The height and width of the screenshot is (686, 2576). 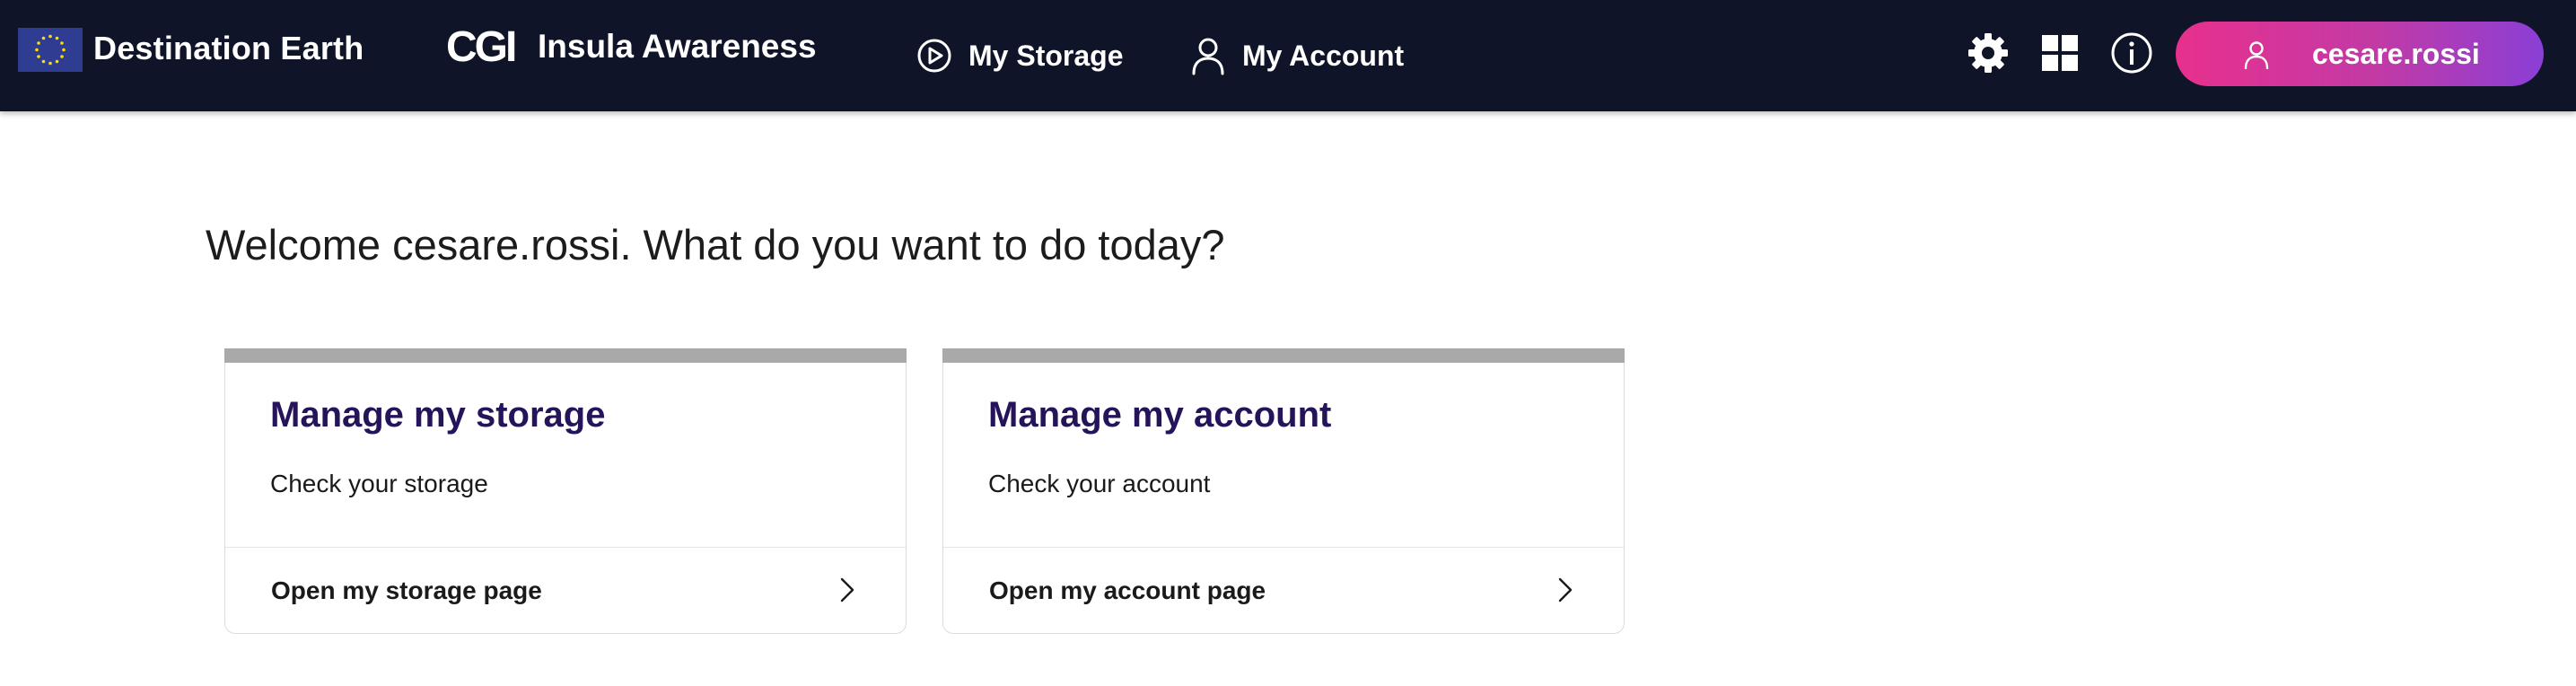 I want to click on info-icon, so click(x=2131, y=53).